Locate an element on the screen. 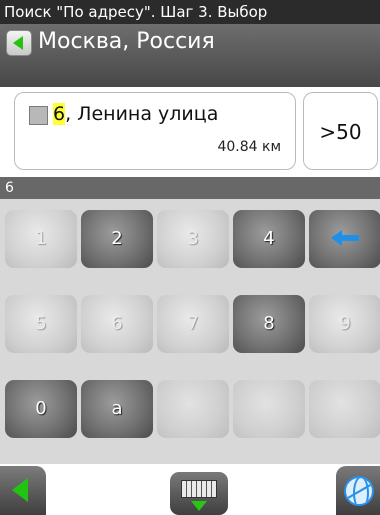 The width and height of the screenshot is (380, 515). key-0: 0 is located at coordinates (41, 409).